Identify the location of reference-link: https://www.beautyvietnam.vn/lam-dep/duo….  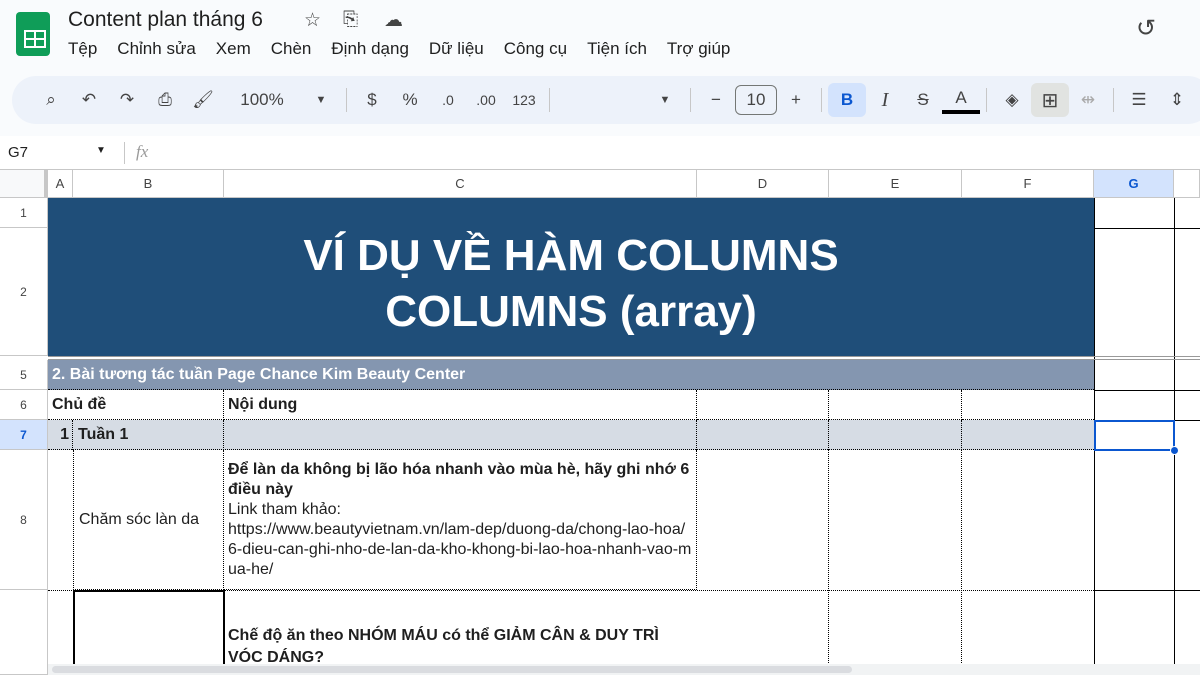
(460, 550).